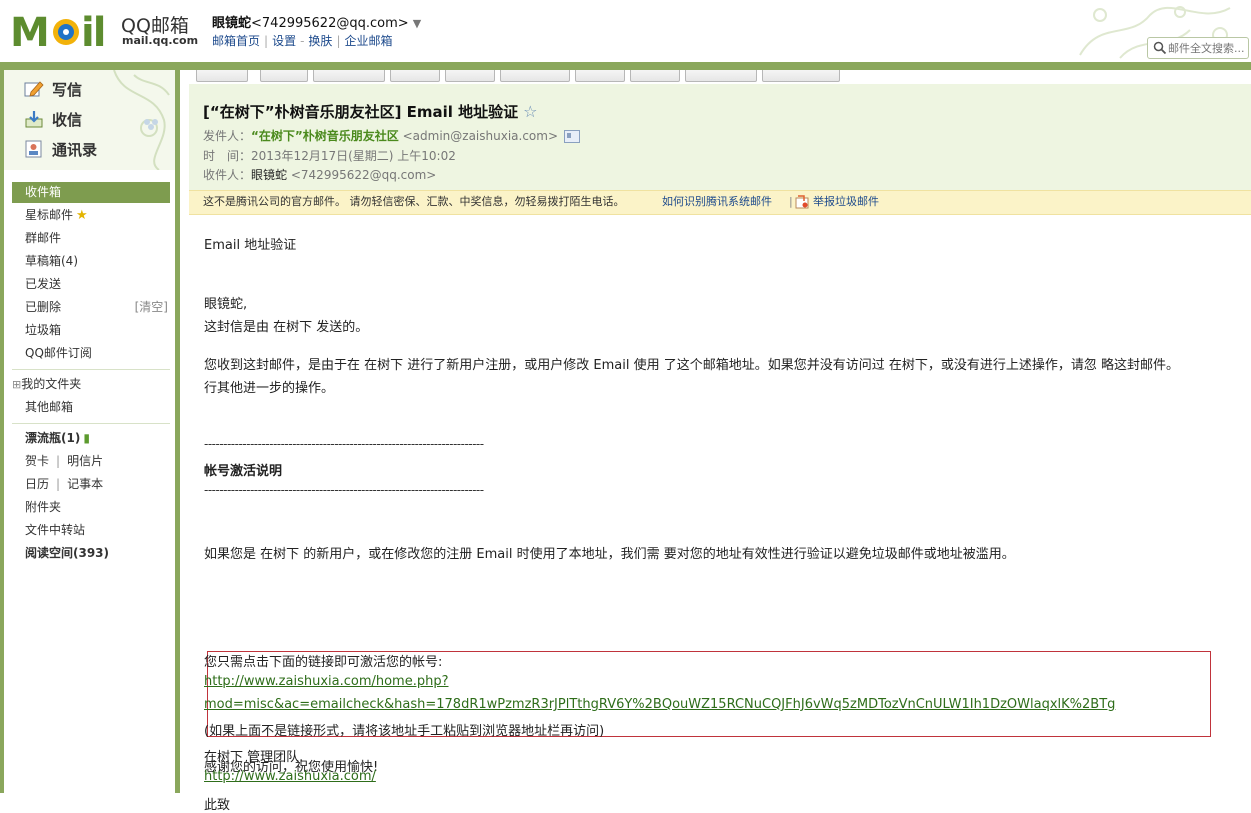 Image resolution: width=1251 pixels, height=813 pixels. What do you see at coordinates (64, 484) in the screenshot?
I see `folder-calendar-notes: 日历 | 记事本` at bounding box center [64, 484].